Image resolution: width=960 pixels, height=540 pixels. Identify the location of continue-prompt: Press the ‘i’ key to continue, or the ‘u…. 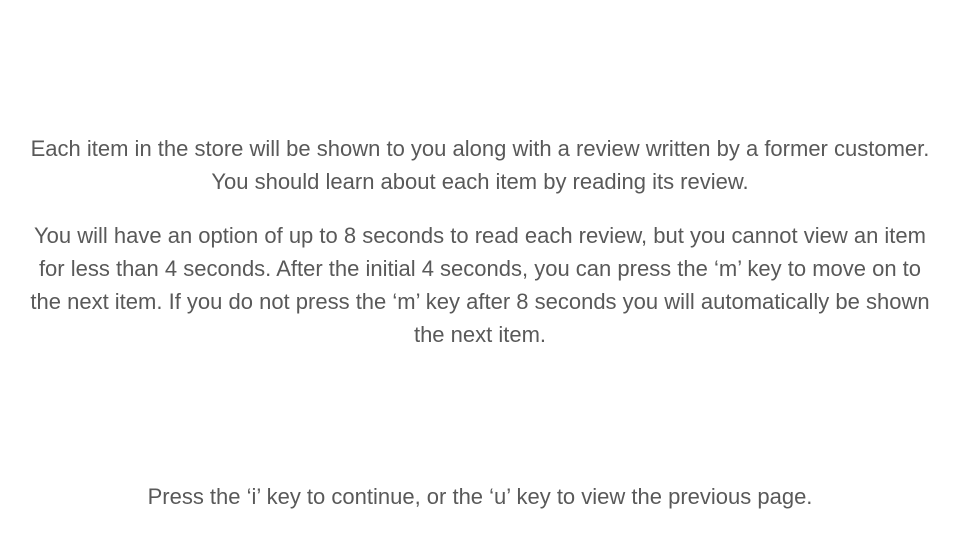
(480, 496).